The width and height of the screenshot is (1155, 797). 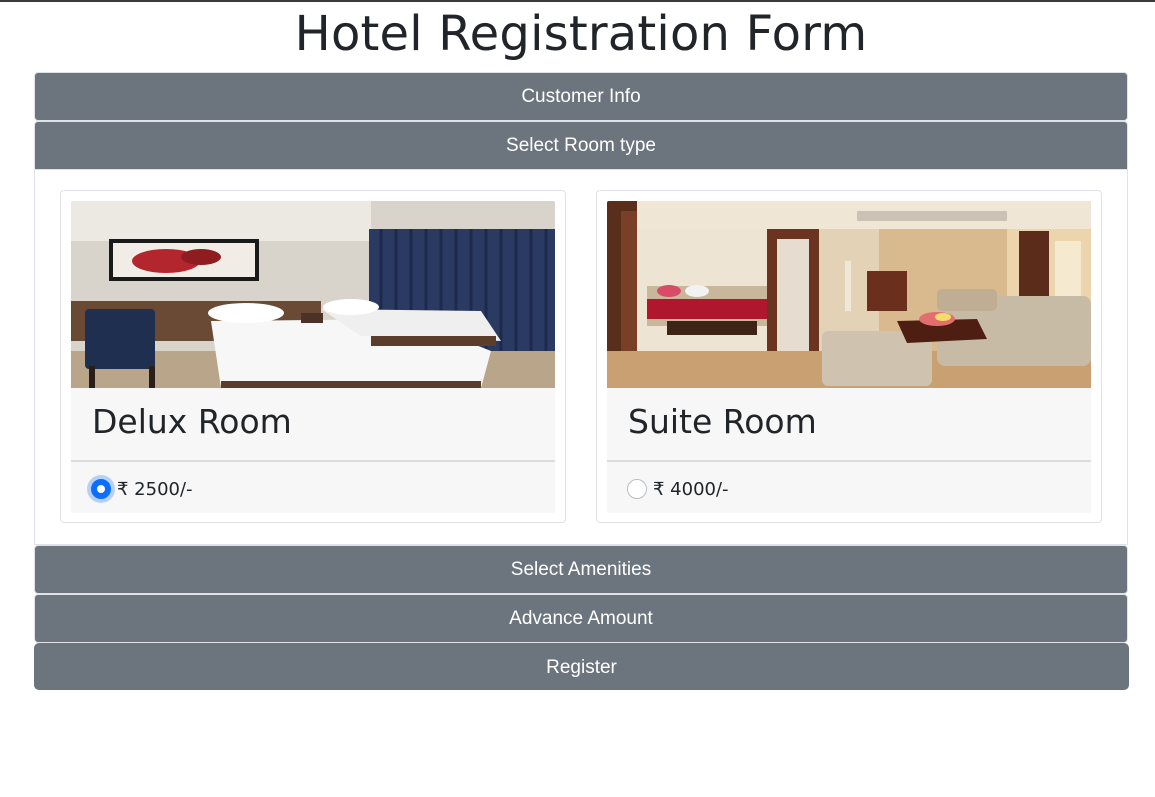 What do you see at coordinates (581, 618) in the screenshot?
I see `accordion-header-advance-amount: Advance Amount` at bounding box center [581, 618].